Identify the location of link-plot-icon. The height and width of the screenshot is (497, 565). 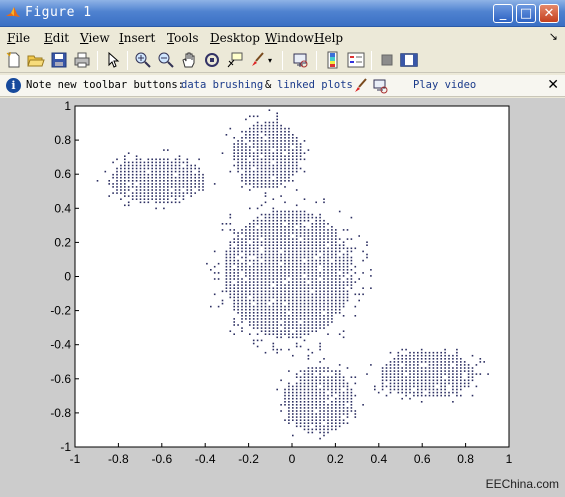
(301, 60).